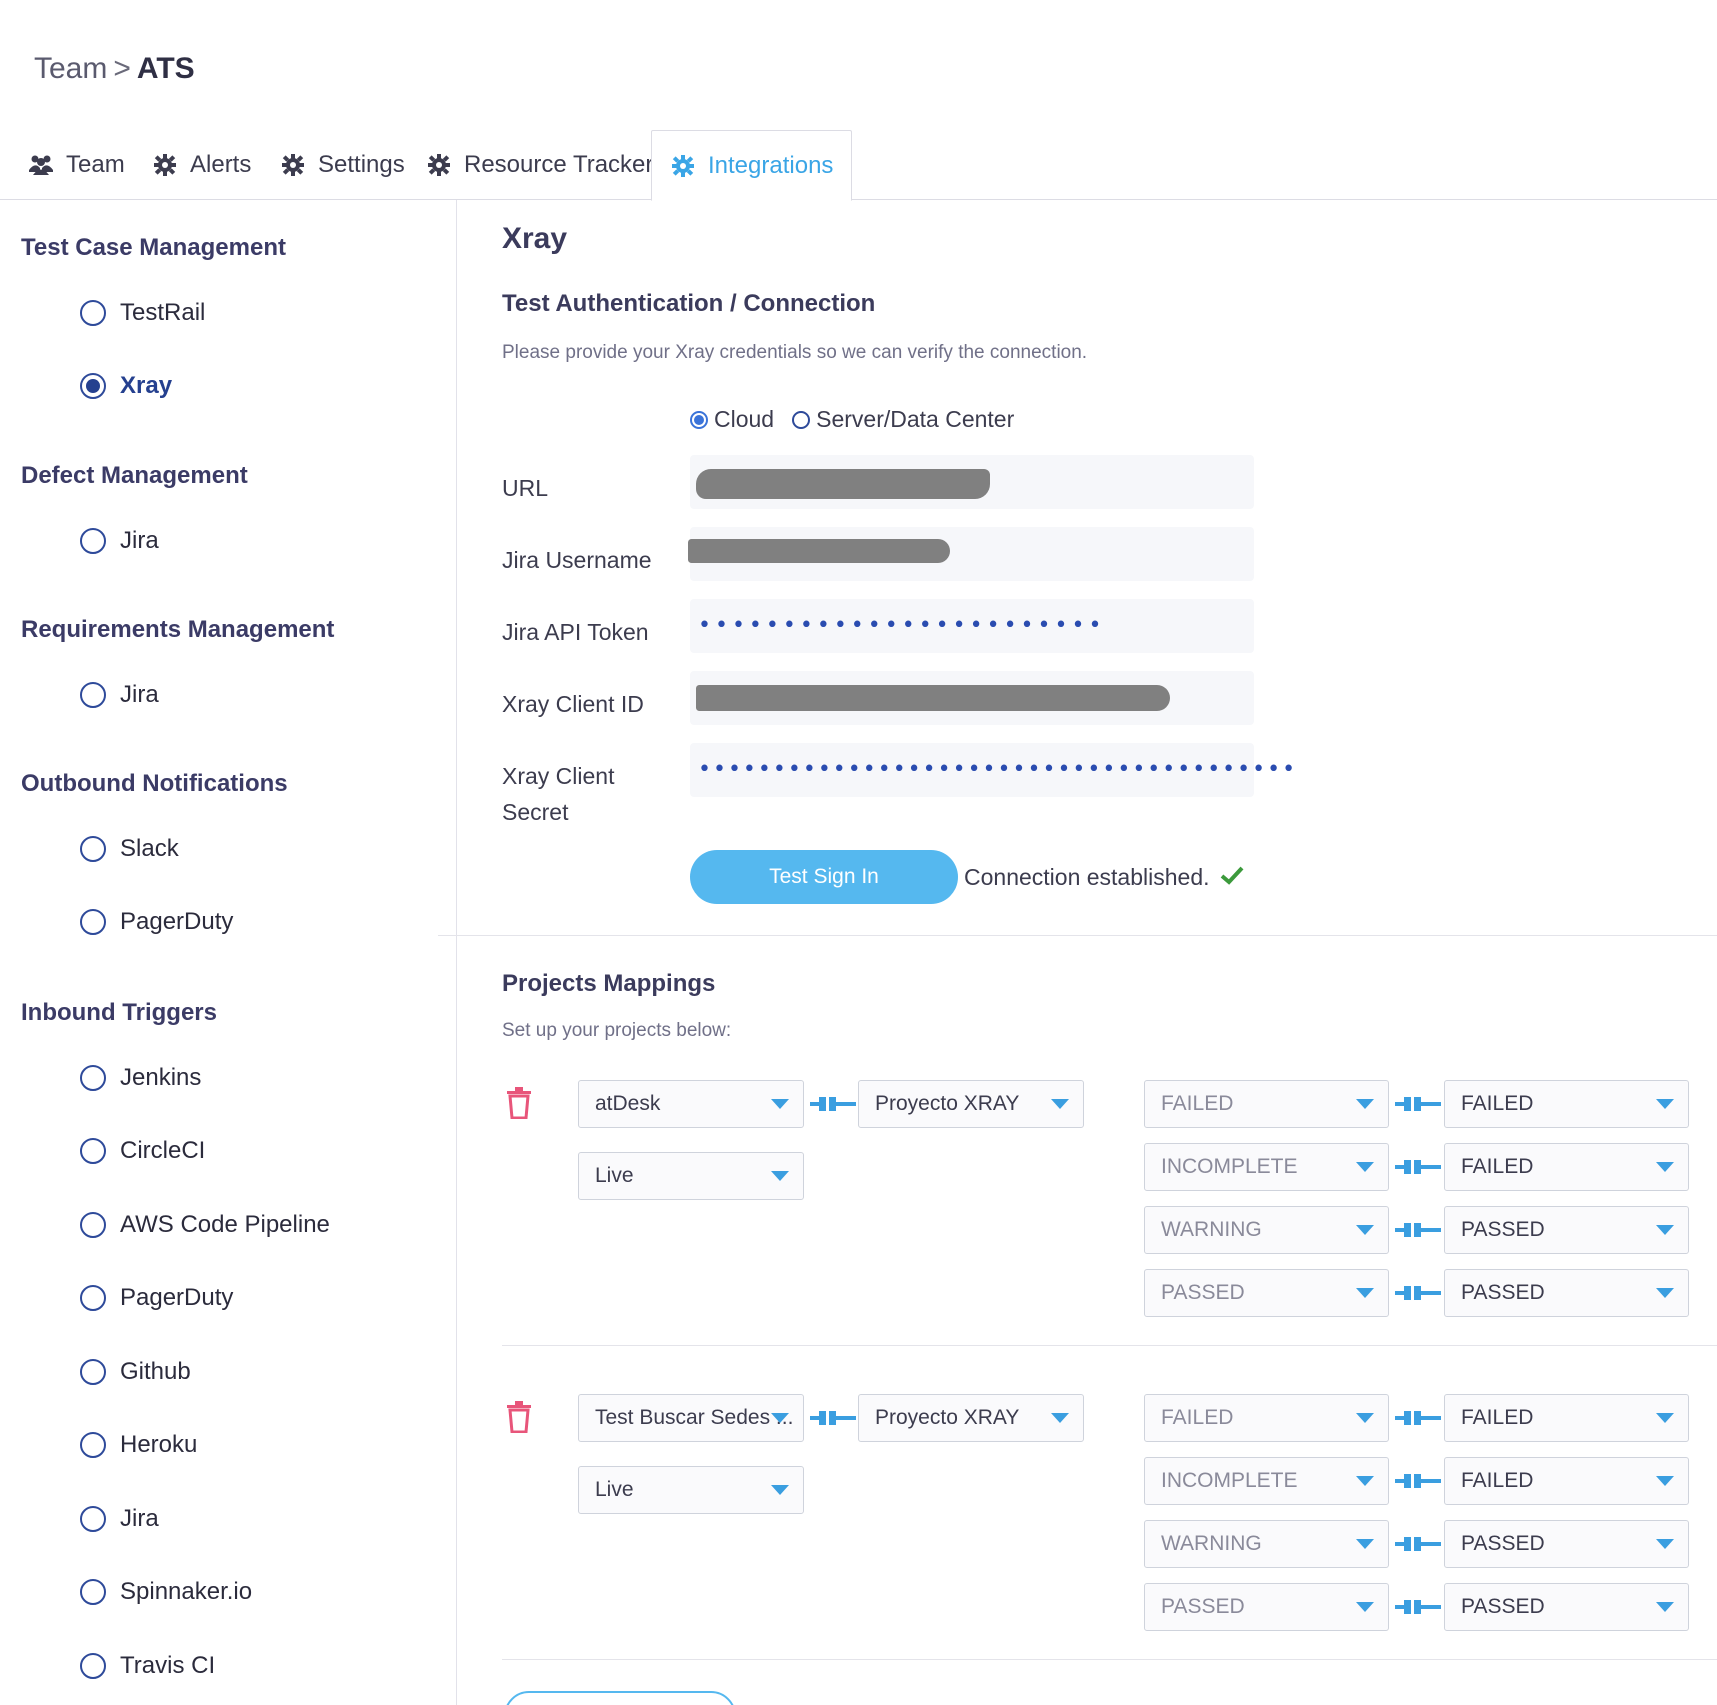 The image size is (1717, 1705). What do you see at coordinates (147, 1666) in the screenshot?
I see `option-travis-ci: Travis CI` at bounding box center [147, 1666].